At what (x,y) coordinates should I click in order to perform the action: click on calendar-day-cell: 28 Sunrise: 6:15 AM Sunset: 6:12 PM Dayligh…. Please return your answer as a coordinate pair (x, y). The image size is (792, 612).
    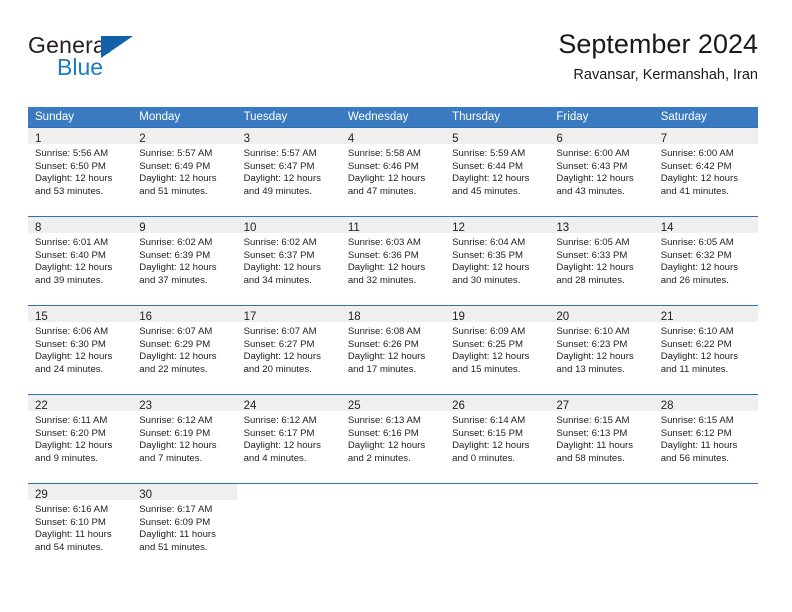
    Looking at the image, I should click on (705, 439).